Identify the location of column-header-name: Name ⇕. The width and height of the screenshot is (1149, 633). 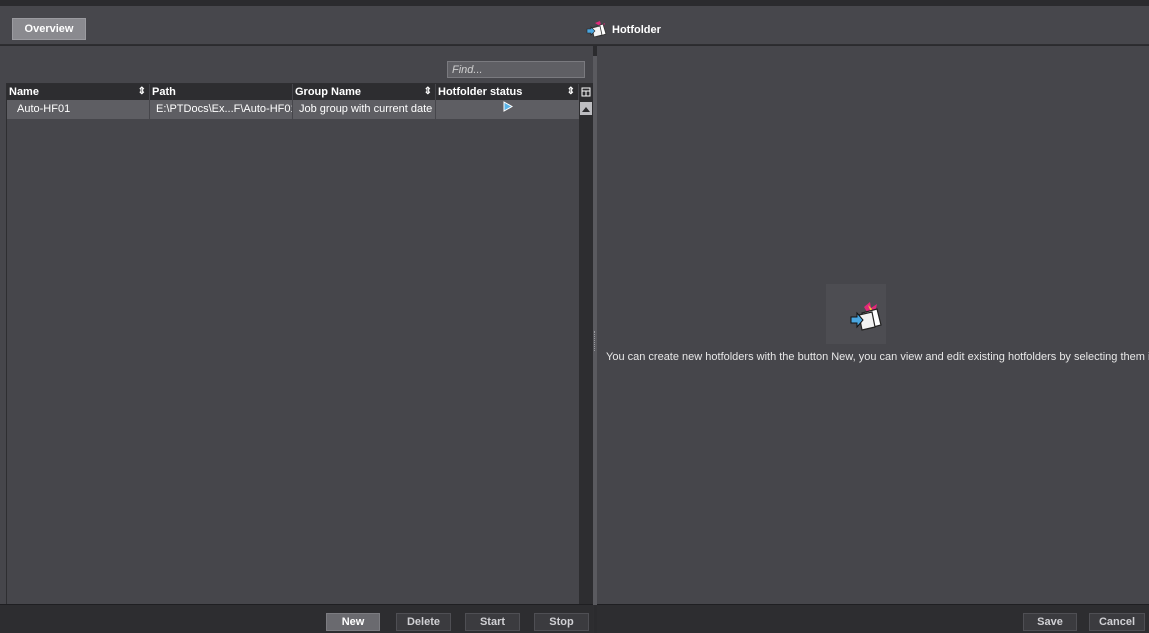
(78, 92).